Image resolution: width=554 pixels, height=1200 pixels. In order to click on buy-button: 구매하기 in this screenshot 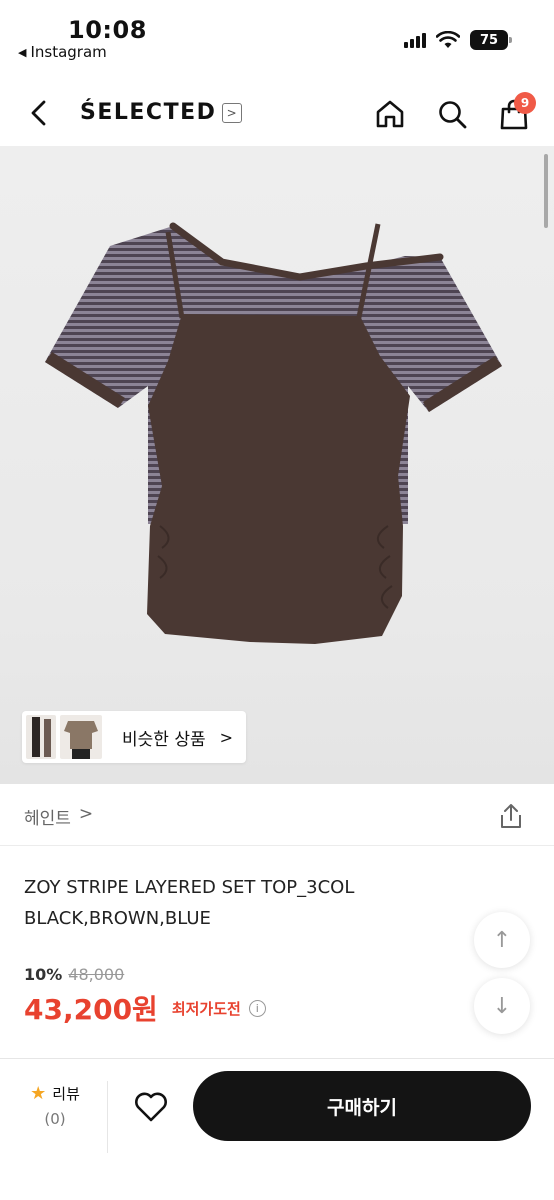, I will do `click(362, 1106)`.